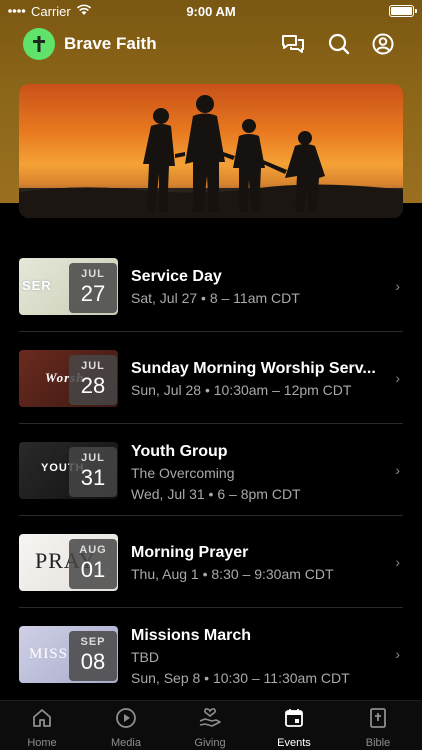 This screenshot has height=750, width=422. Describe the element at coordinates (383, 44) in the screenshot. I see `profile-icon` at that location.